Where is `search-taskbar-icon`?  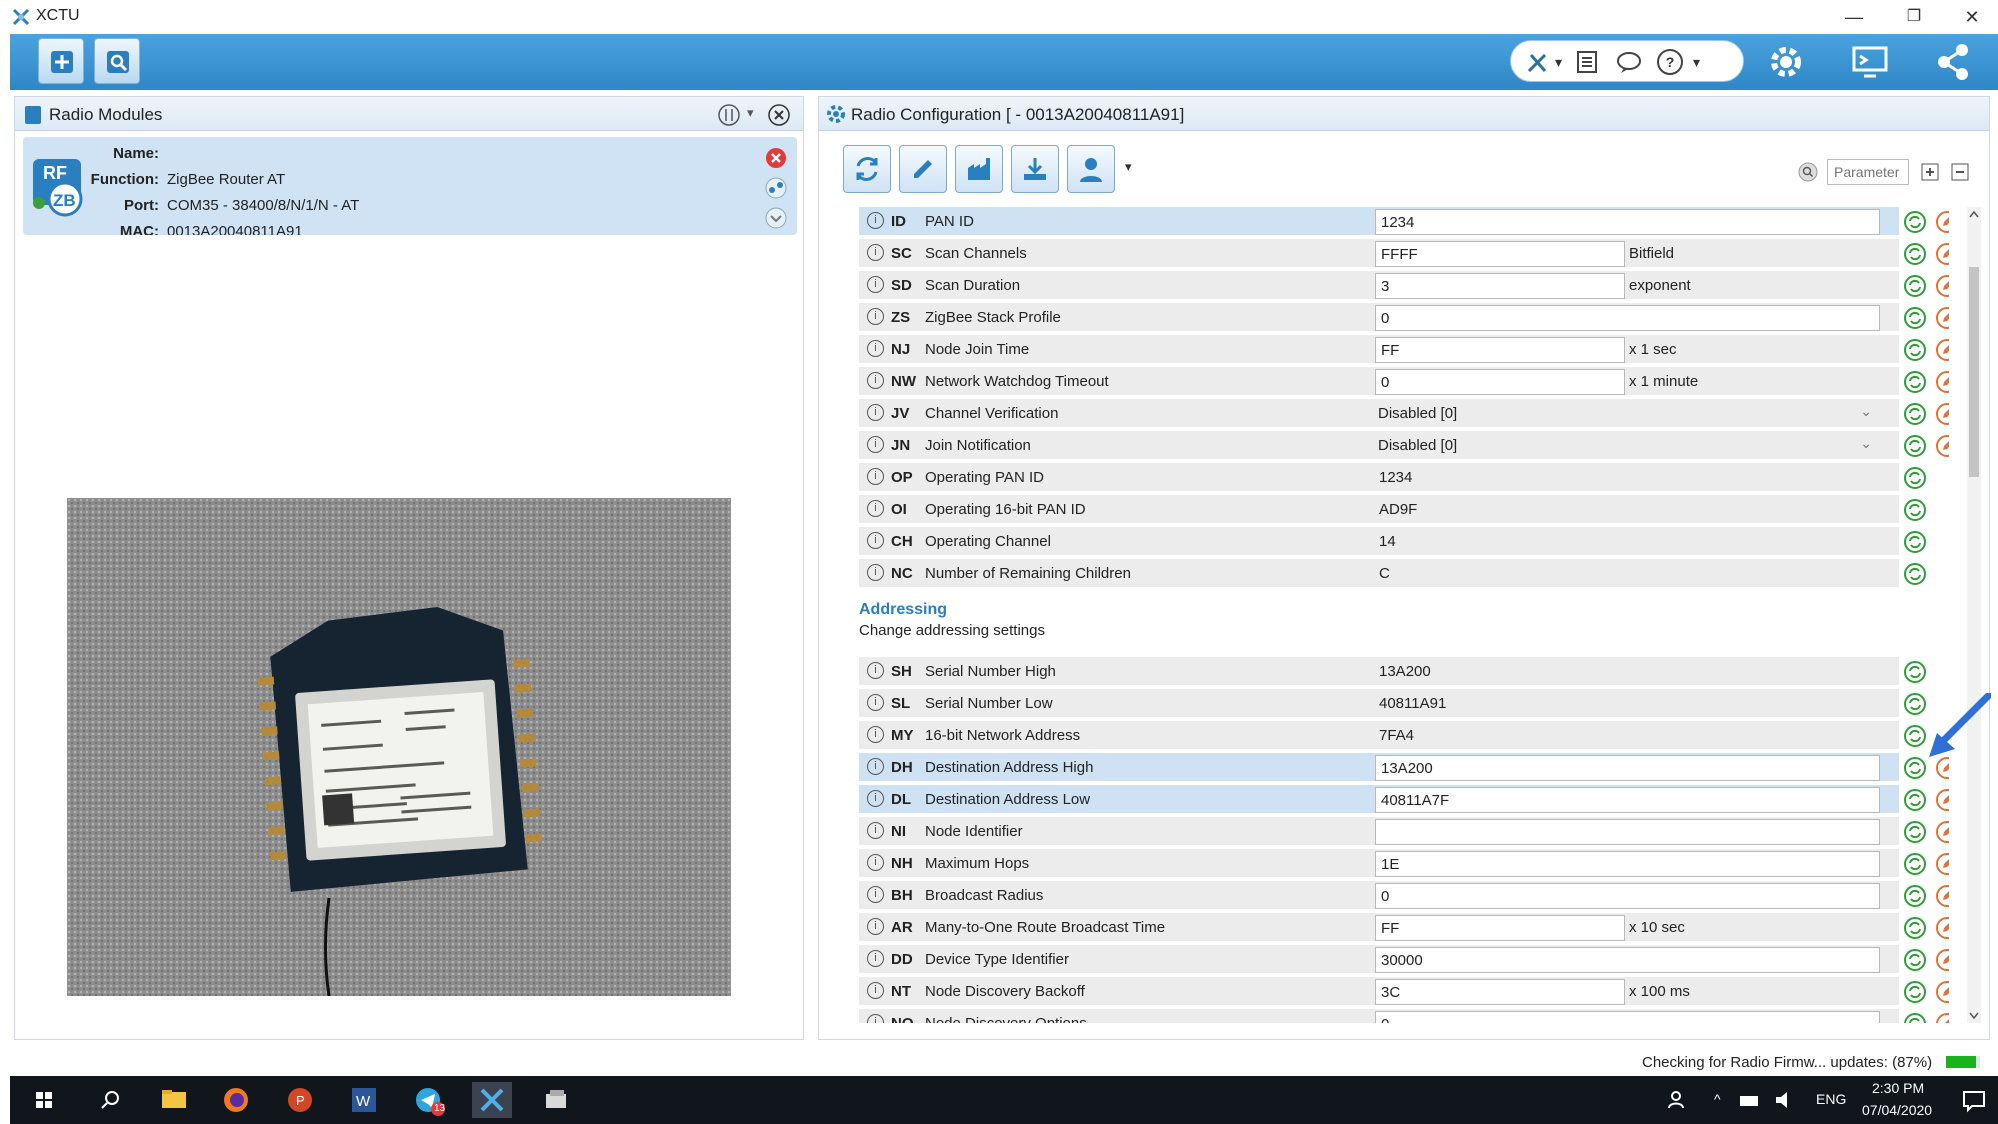 search-taskbar-icon is located at coordinates (110, 1100).